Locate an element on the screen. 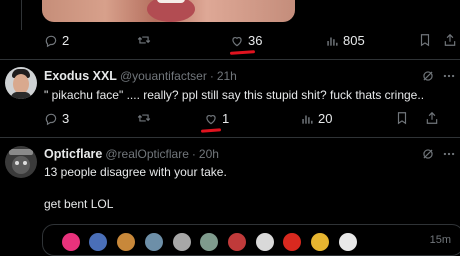  reply-button: 3 is located at coordinates (56, 118).